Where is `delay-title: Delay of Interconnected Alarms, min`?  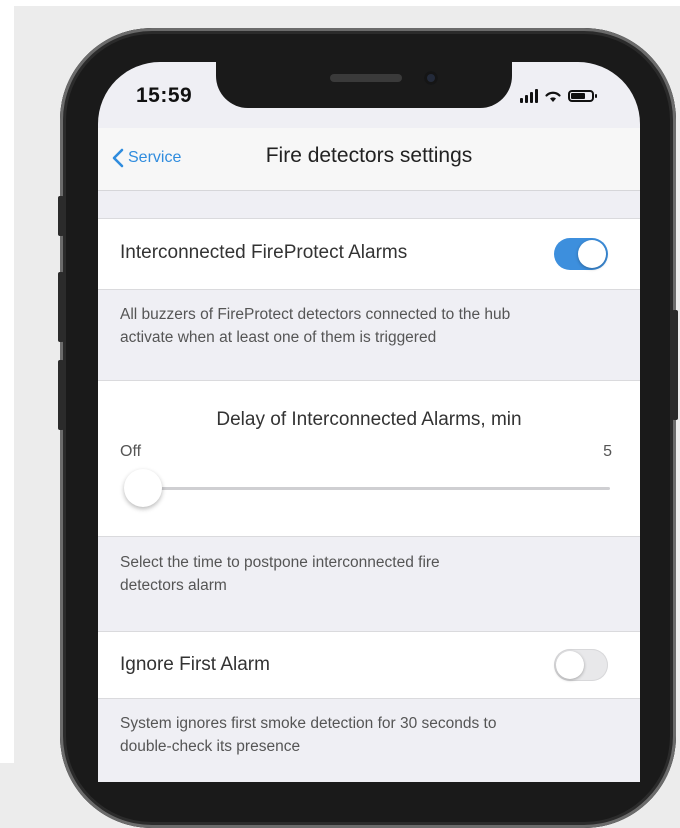 delay-title: Delay of Interconnected Alarms, min is located at coordinates (369, 419).